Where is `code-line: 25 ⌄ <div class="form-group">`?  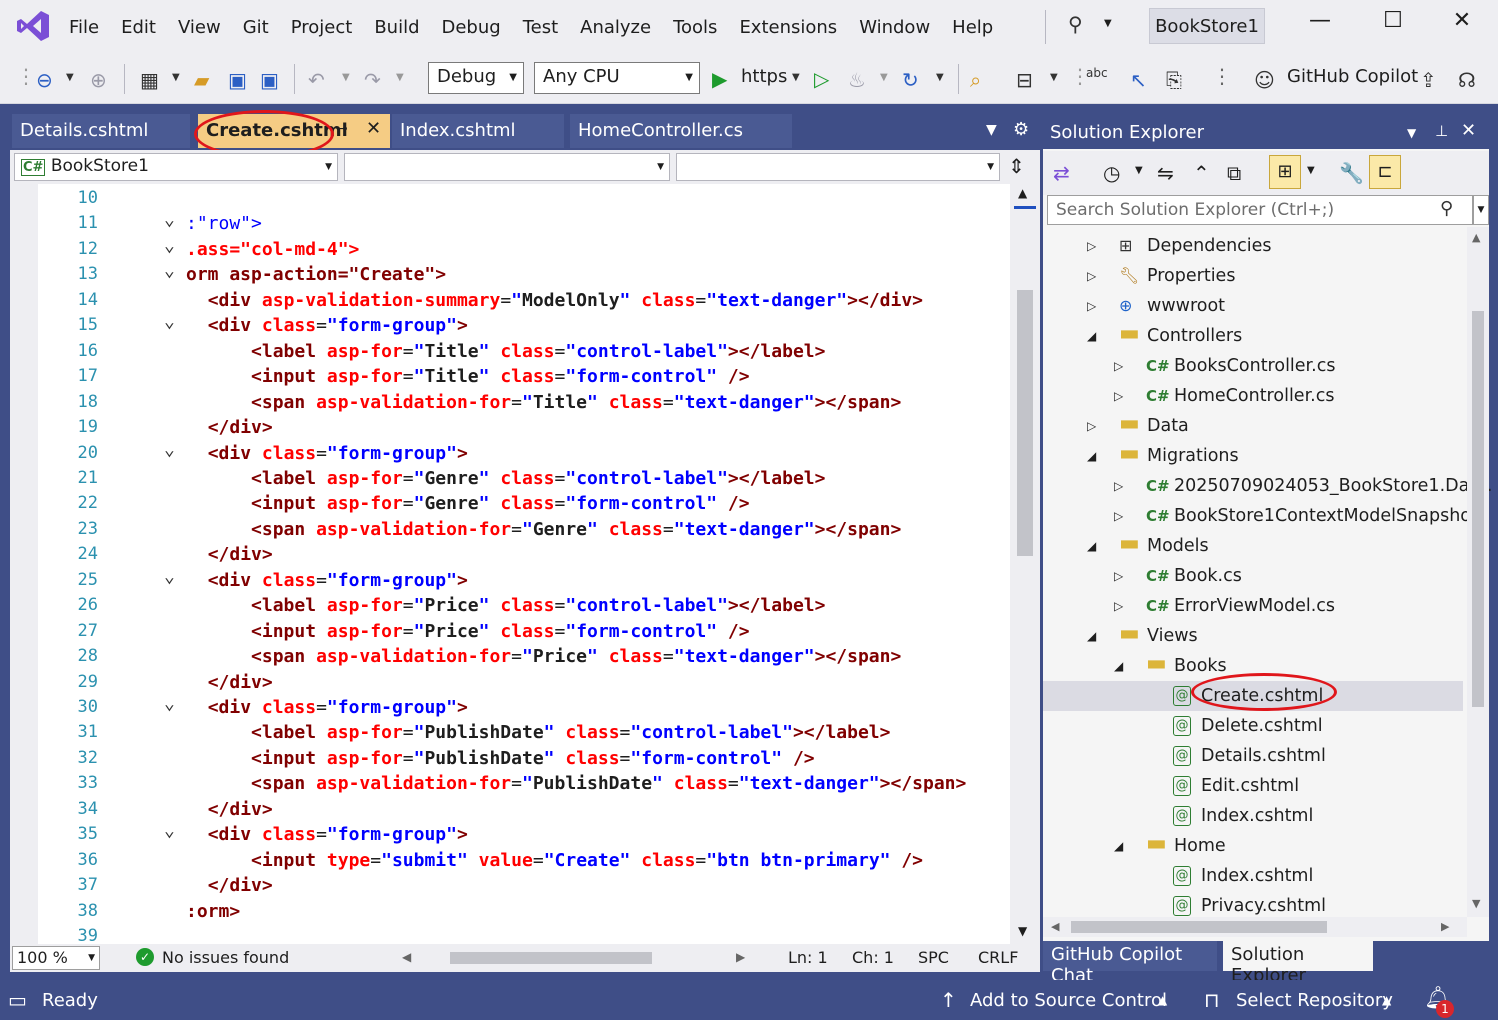
code-line: 25 ⌄ <div class="form-group"> is located at coordinates (524, 580).